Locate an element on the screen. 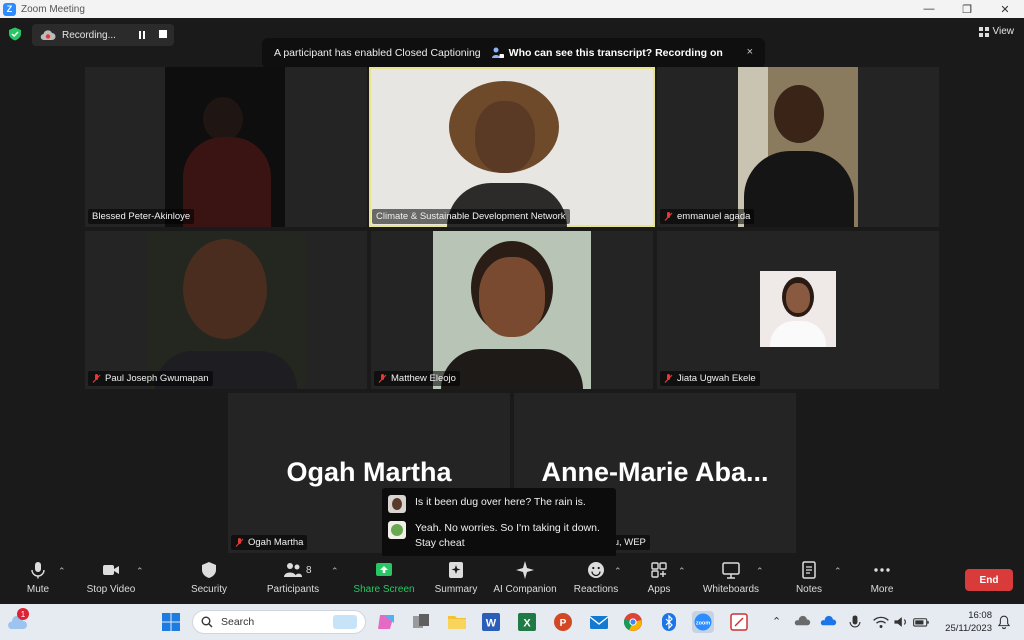 The height and width of the screenshot is (640, 1024). show-hidden-icons: ⌃ is located at coordinates (776, 621).